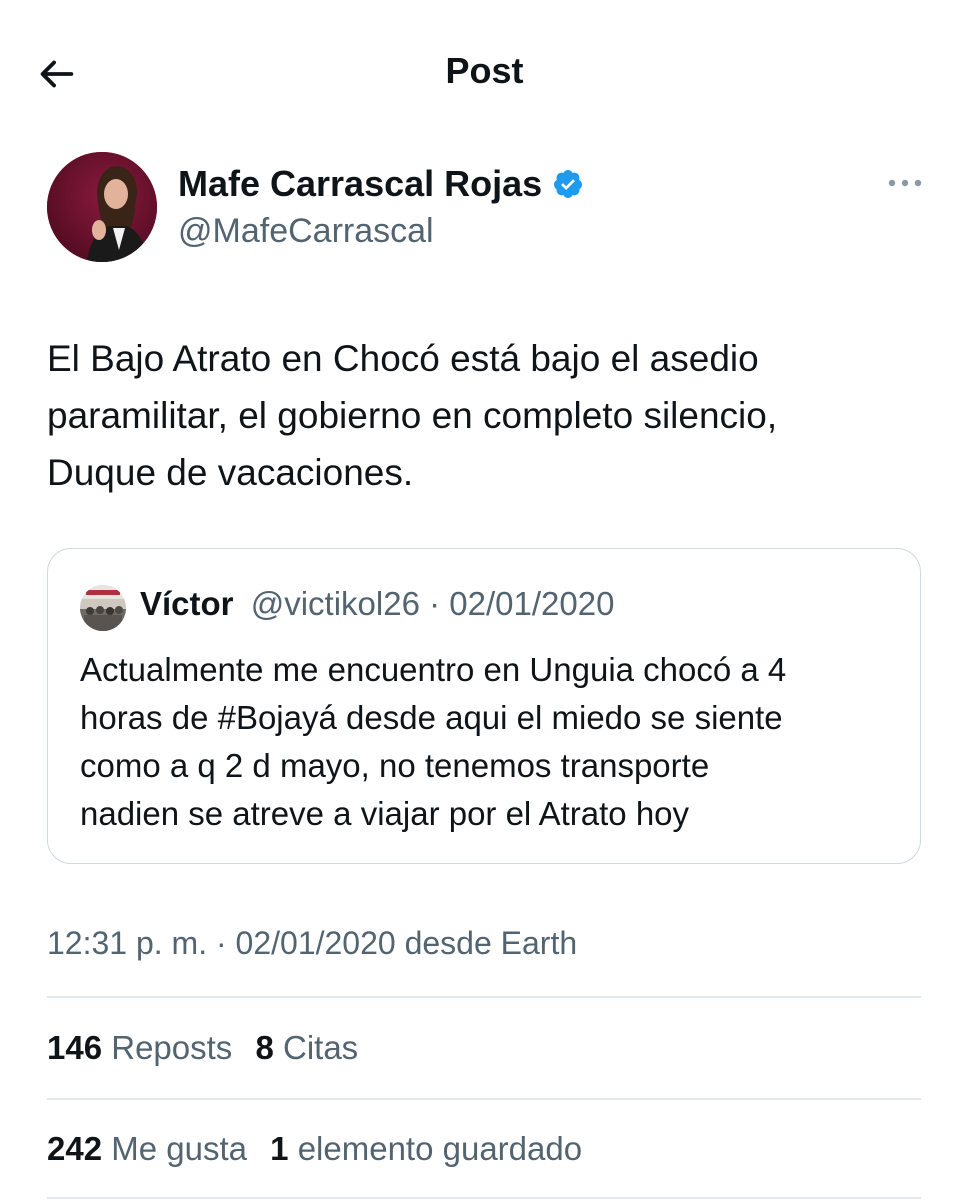 This screenshot has width=969, height=1200. I want to click on post-timestamp: 12:31 p. m. · 02/01/2020 desde Earth, so click(312, 943).